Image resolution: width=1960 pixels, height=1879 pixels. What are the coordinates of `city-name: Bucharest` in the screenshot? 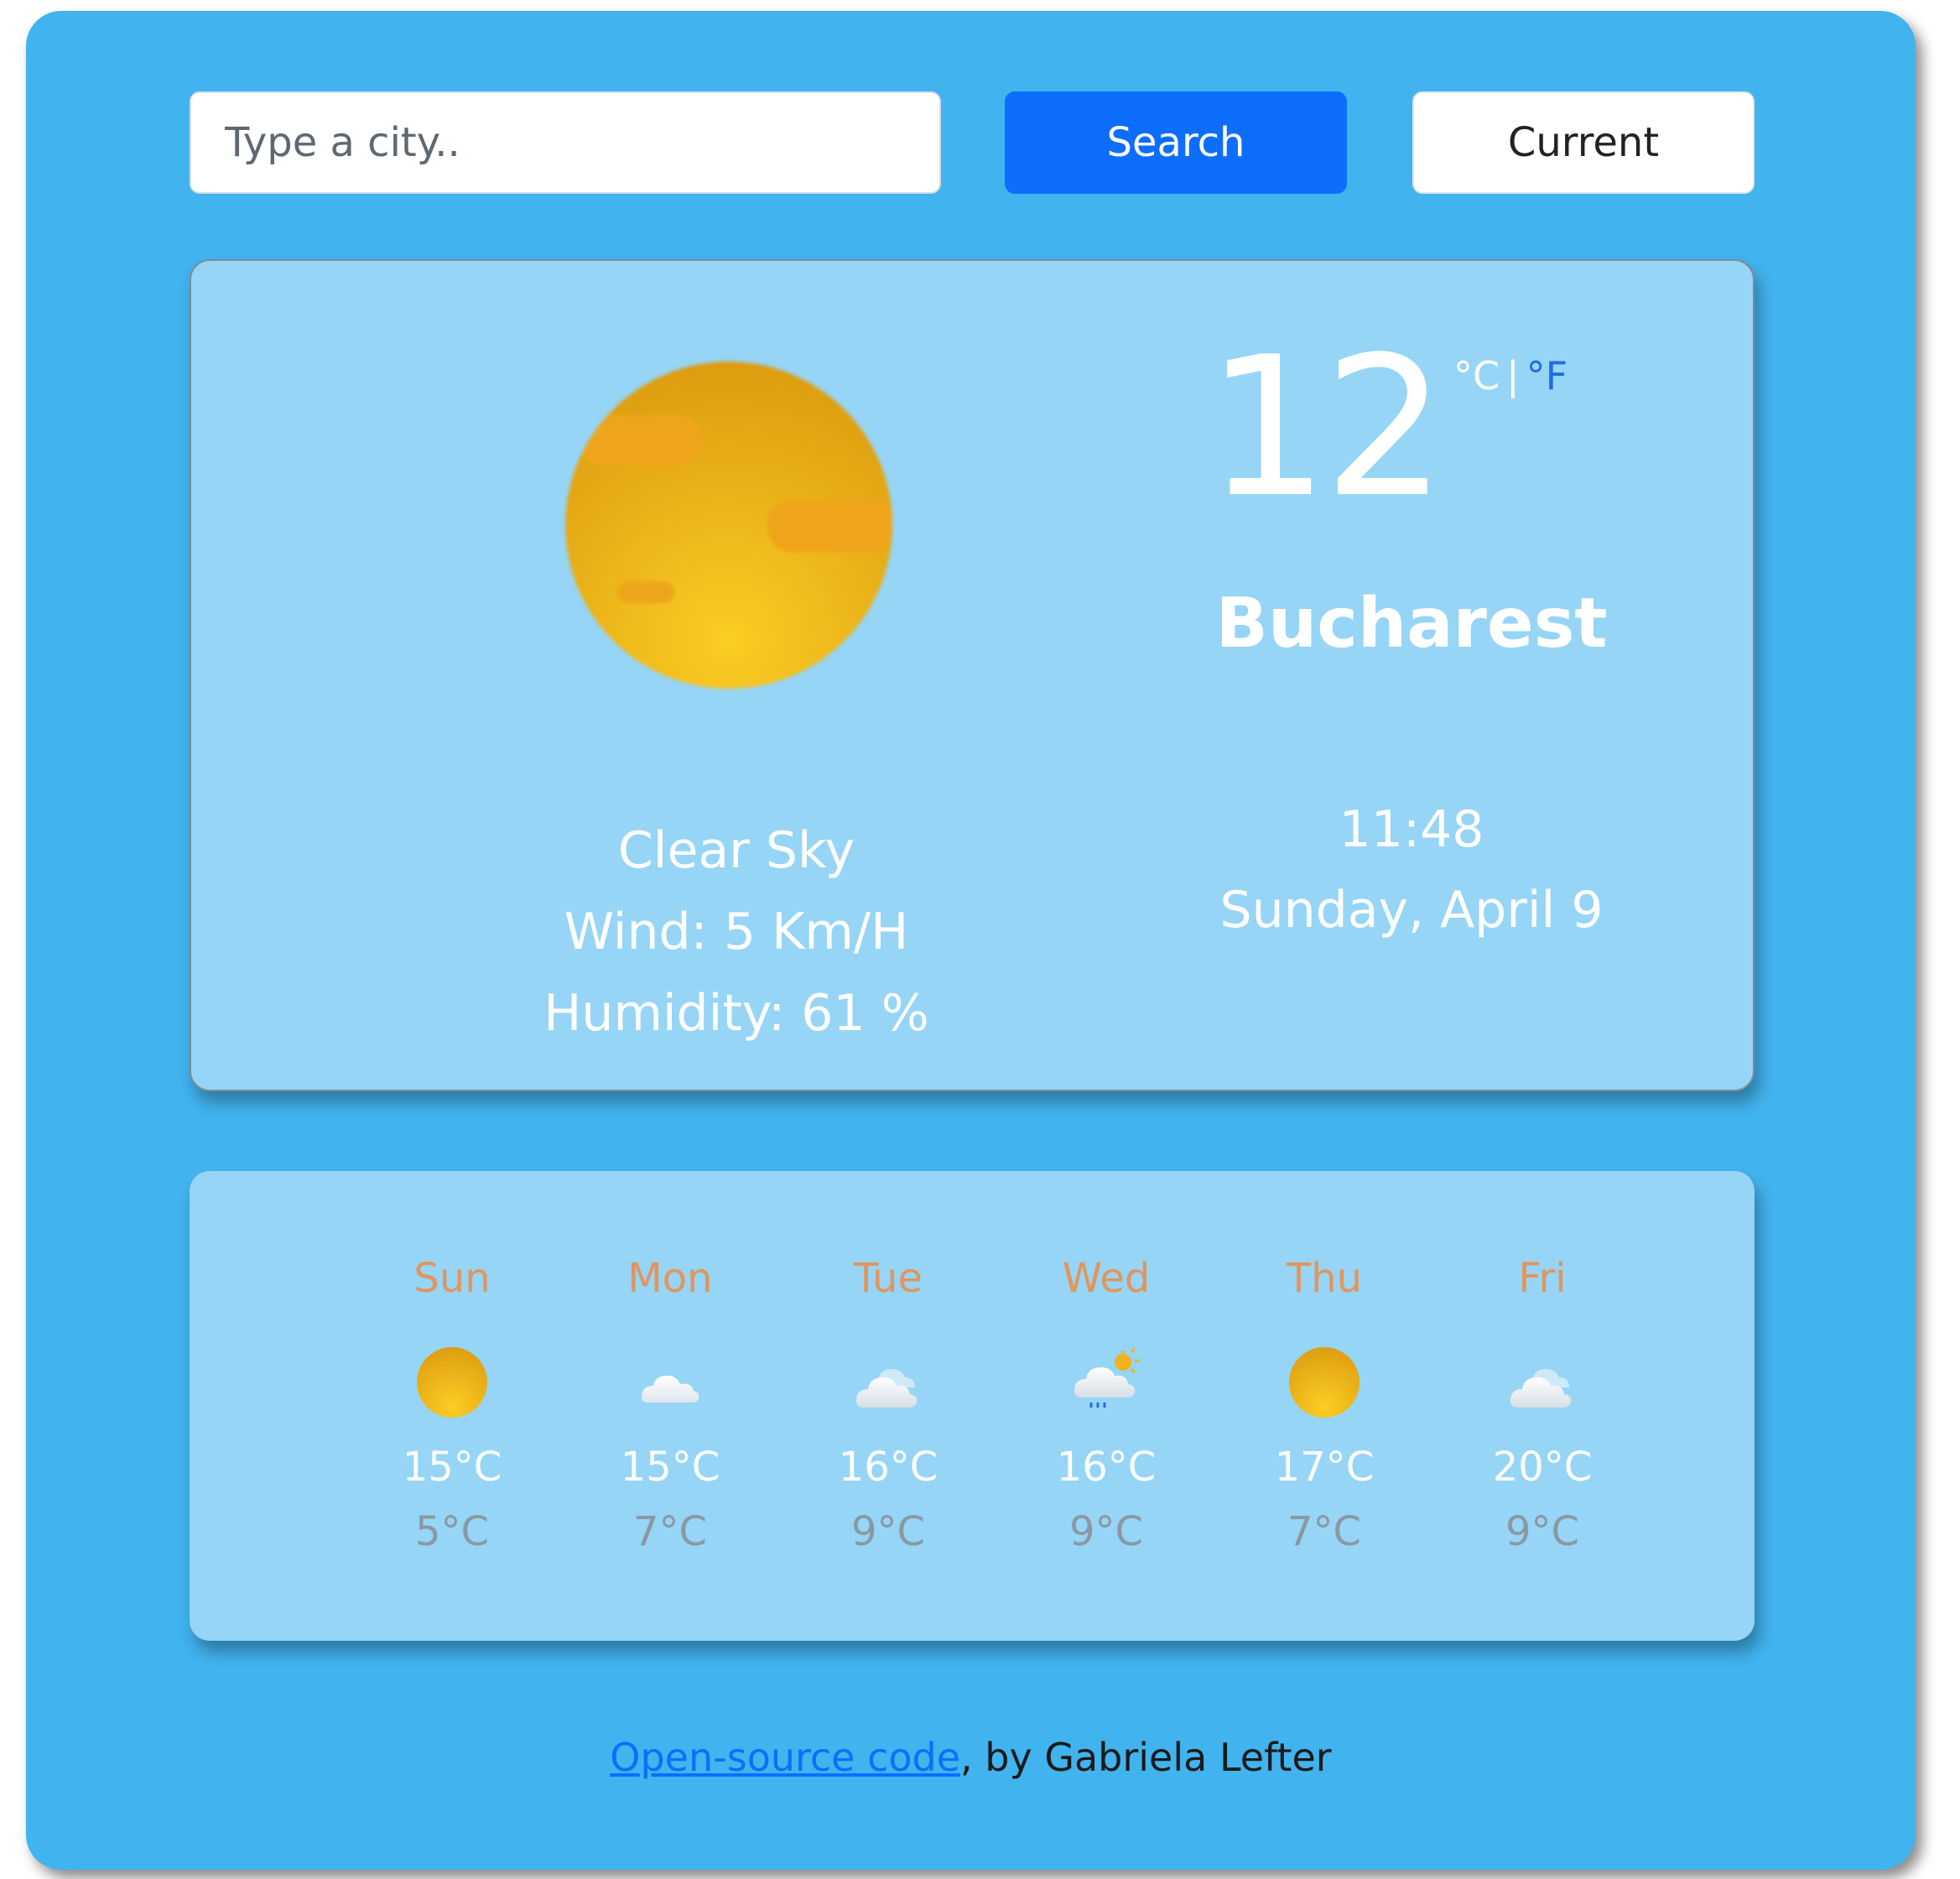 It's located at (1411, 624).